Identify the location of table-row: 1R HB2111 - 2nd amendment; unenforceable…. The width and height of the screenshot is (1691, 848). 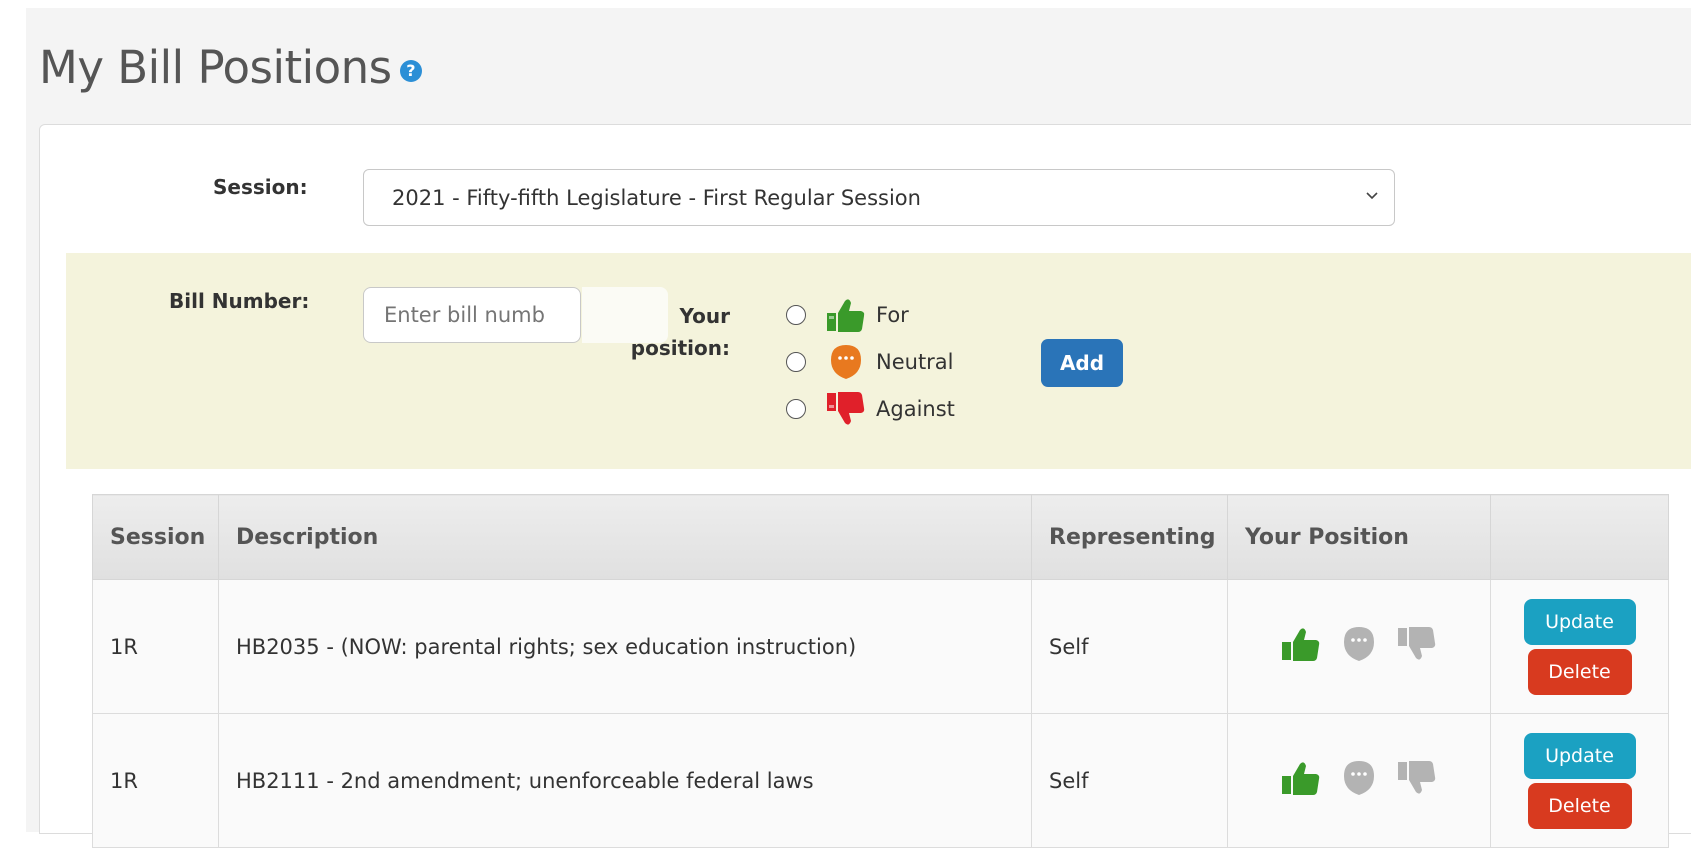
(880, 780).